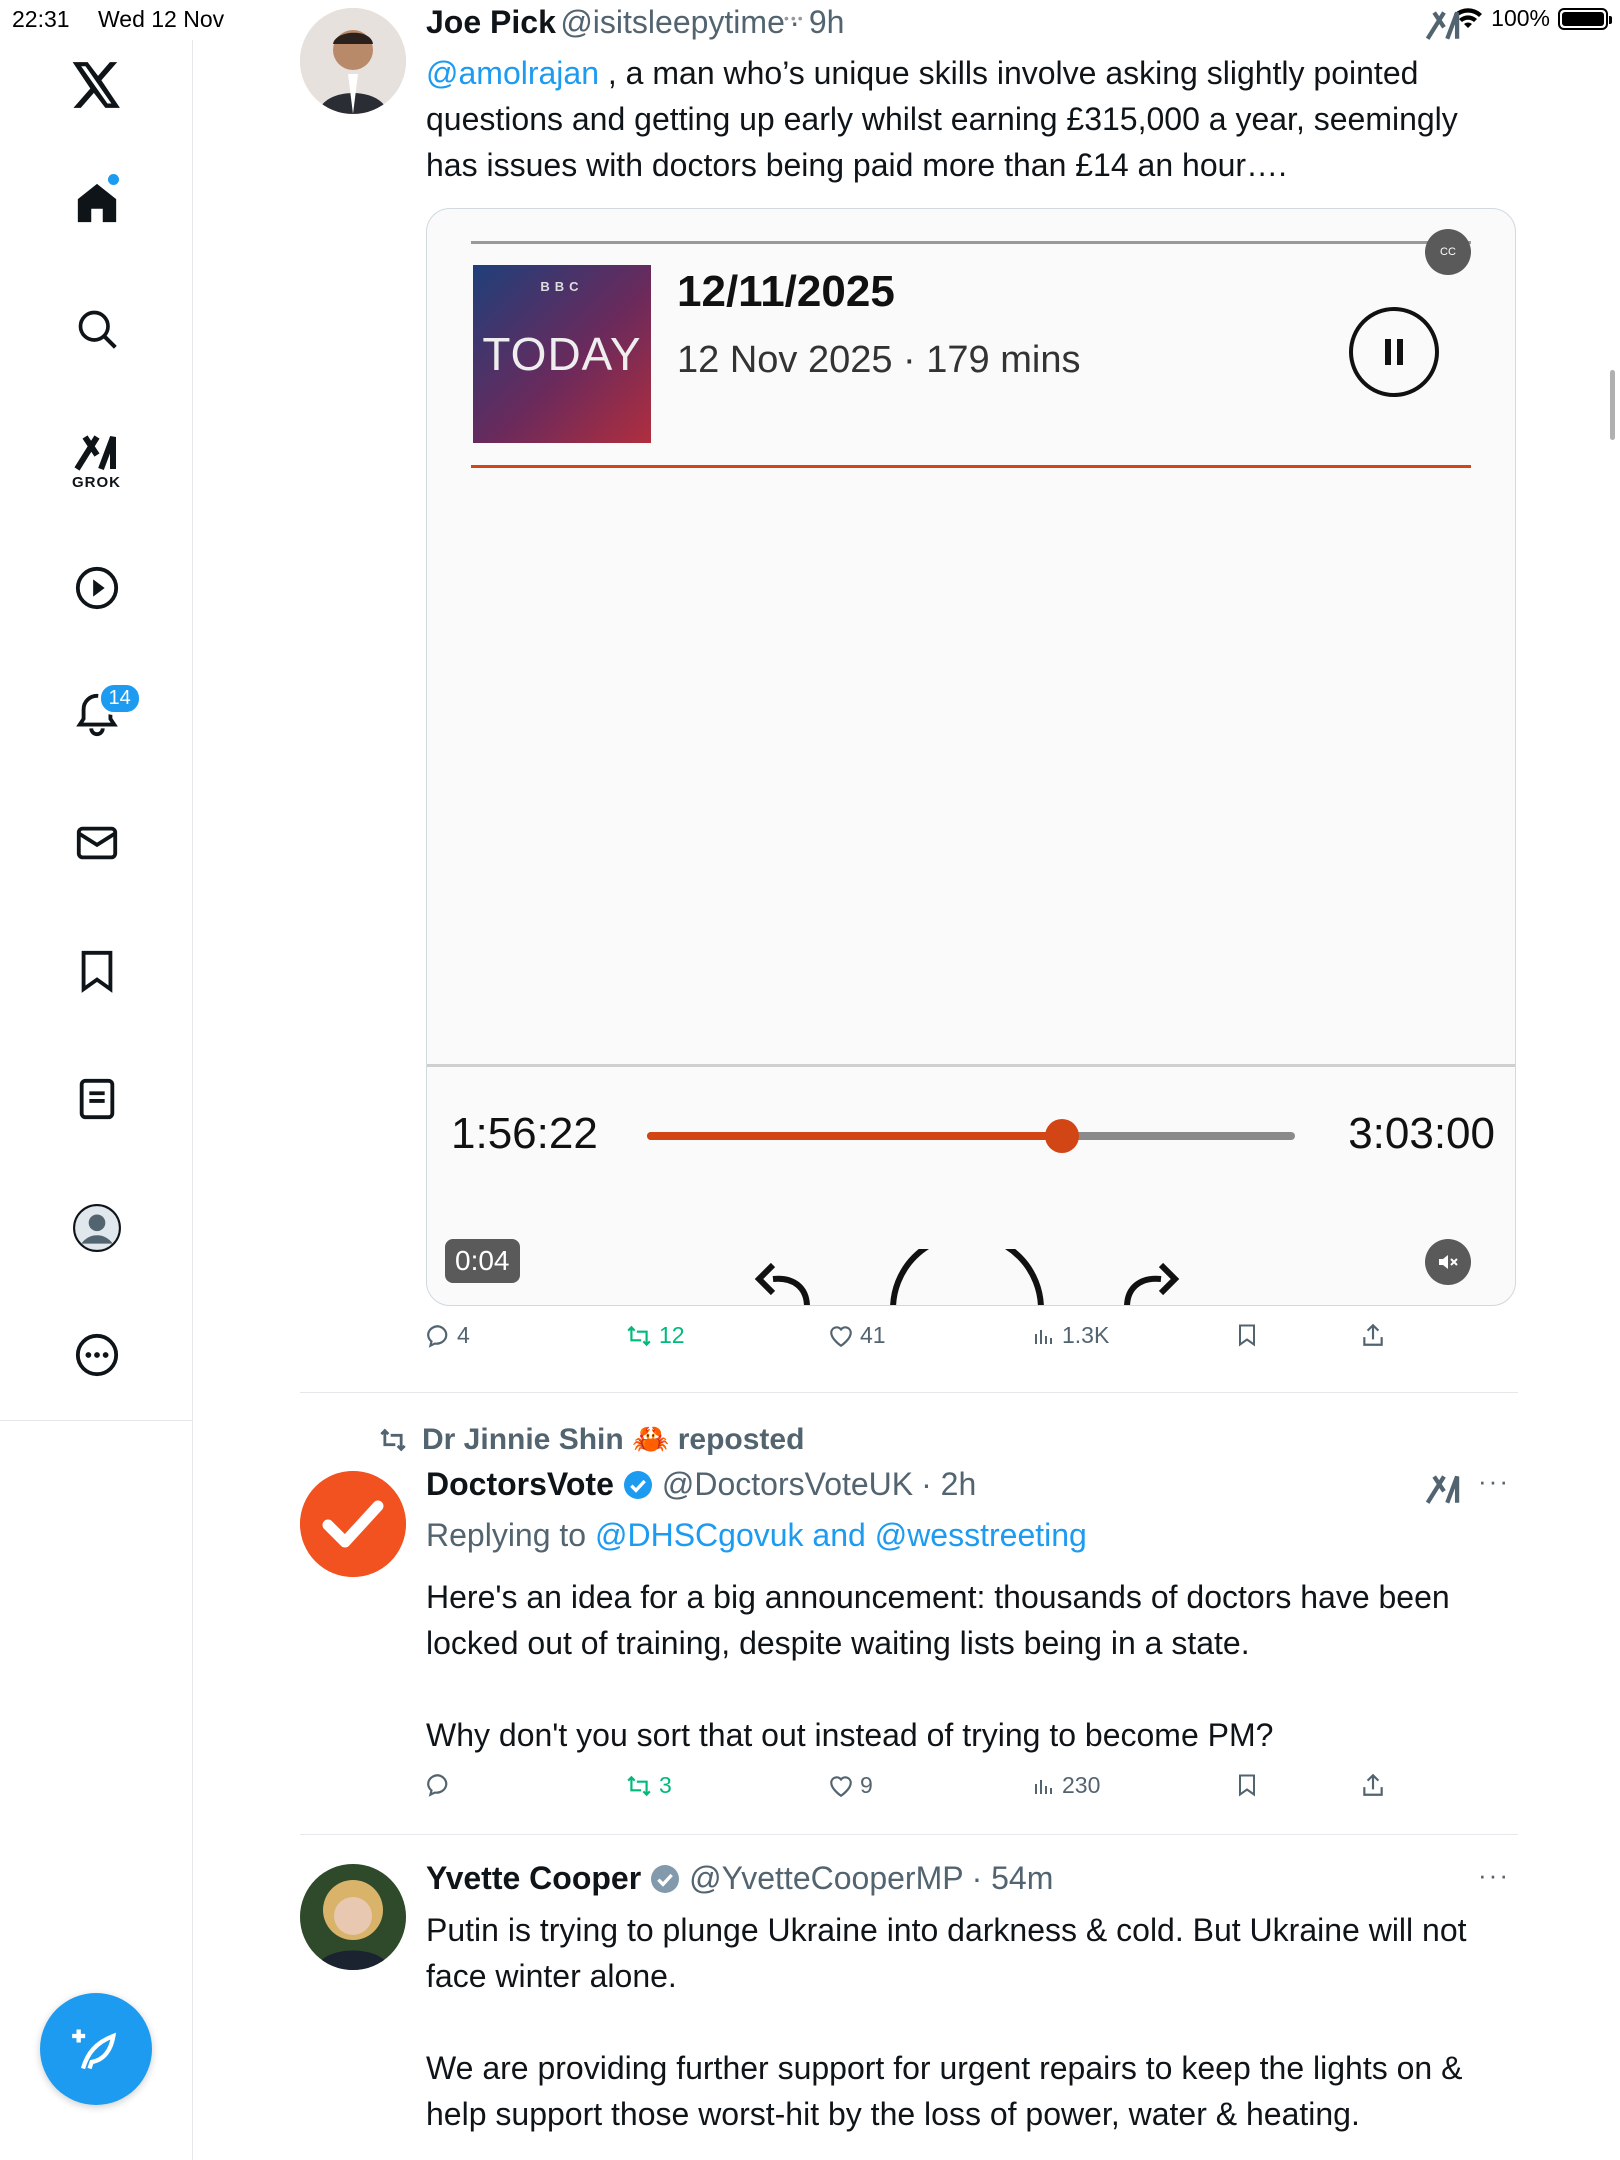  I want to click on repost-button: 3, so click(648, 1785).